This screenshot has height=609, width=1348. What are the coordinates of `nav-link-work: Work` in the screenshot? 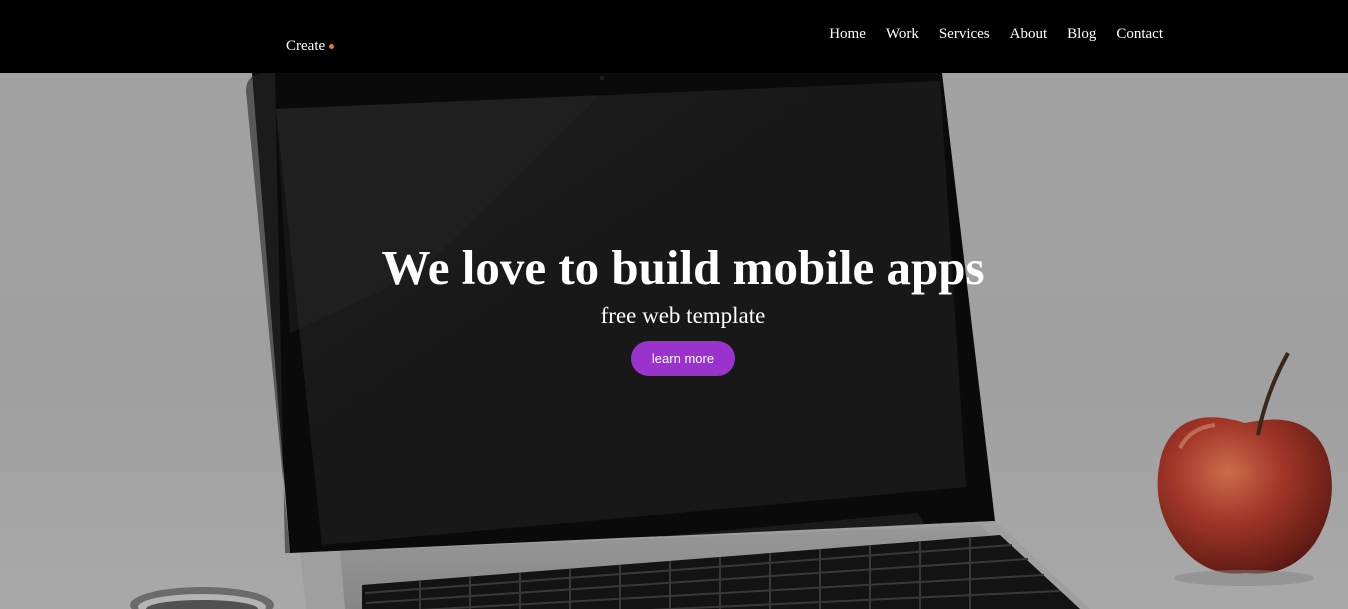 It's located at (902, 34).